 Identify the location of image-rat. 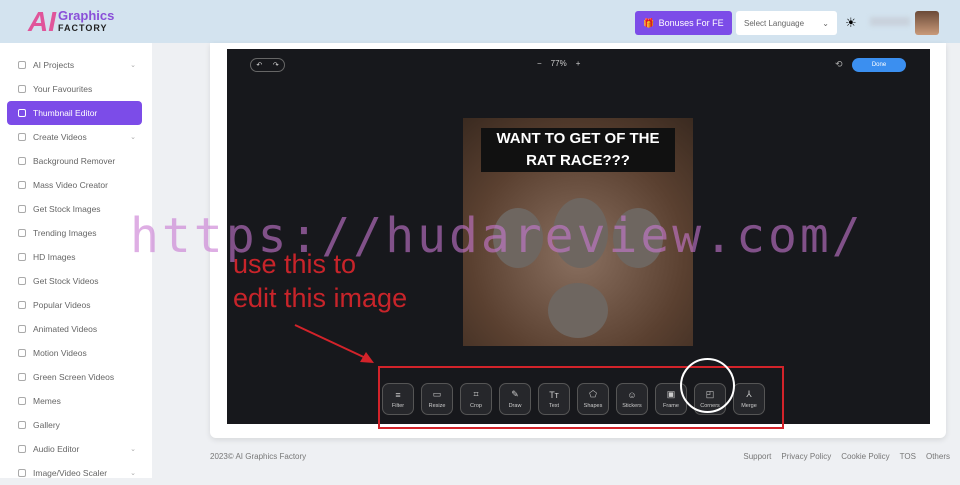
(578, 310).